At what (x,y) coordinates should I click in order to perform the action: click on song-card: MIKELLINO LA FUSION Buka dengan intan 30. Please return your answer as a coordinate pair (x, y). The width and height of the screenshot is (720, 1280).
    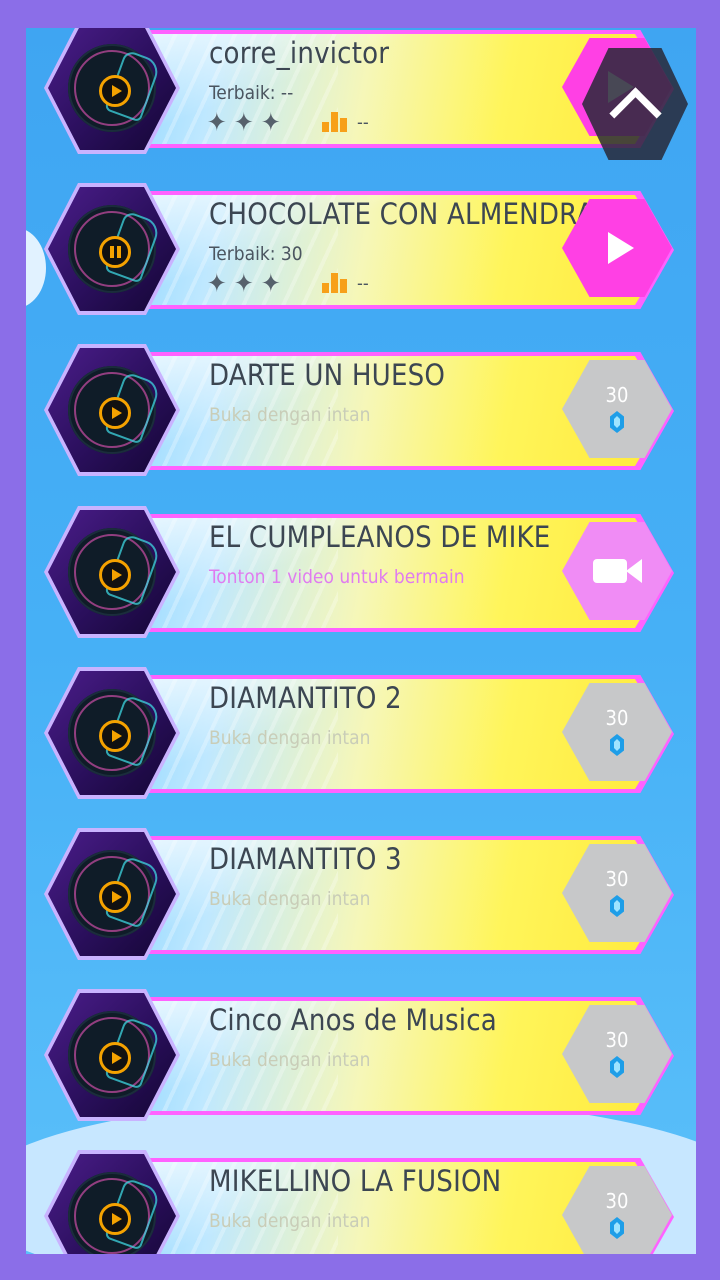
    Looking at the image, I should click on (364, 1202).